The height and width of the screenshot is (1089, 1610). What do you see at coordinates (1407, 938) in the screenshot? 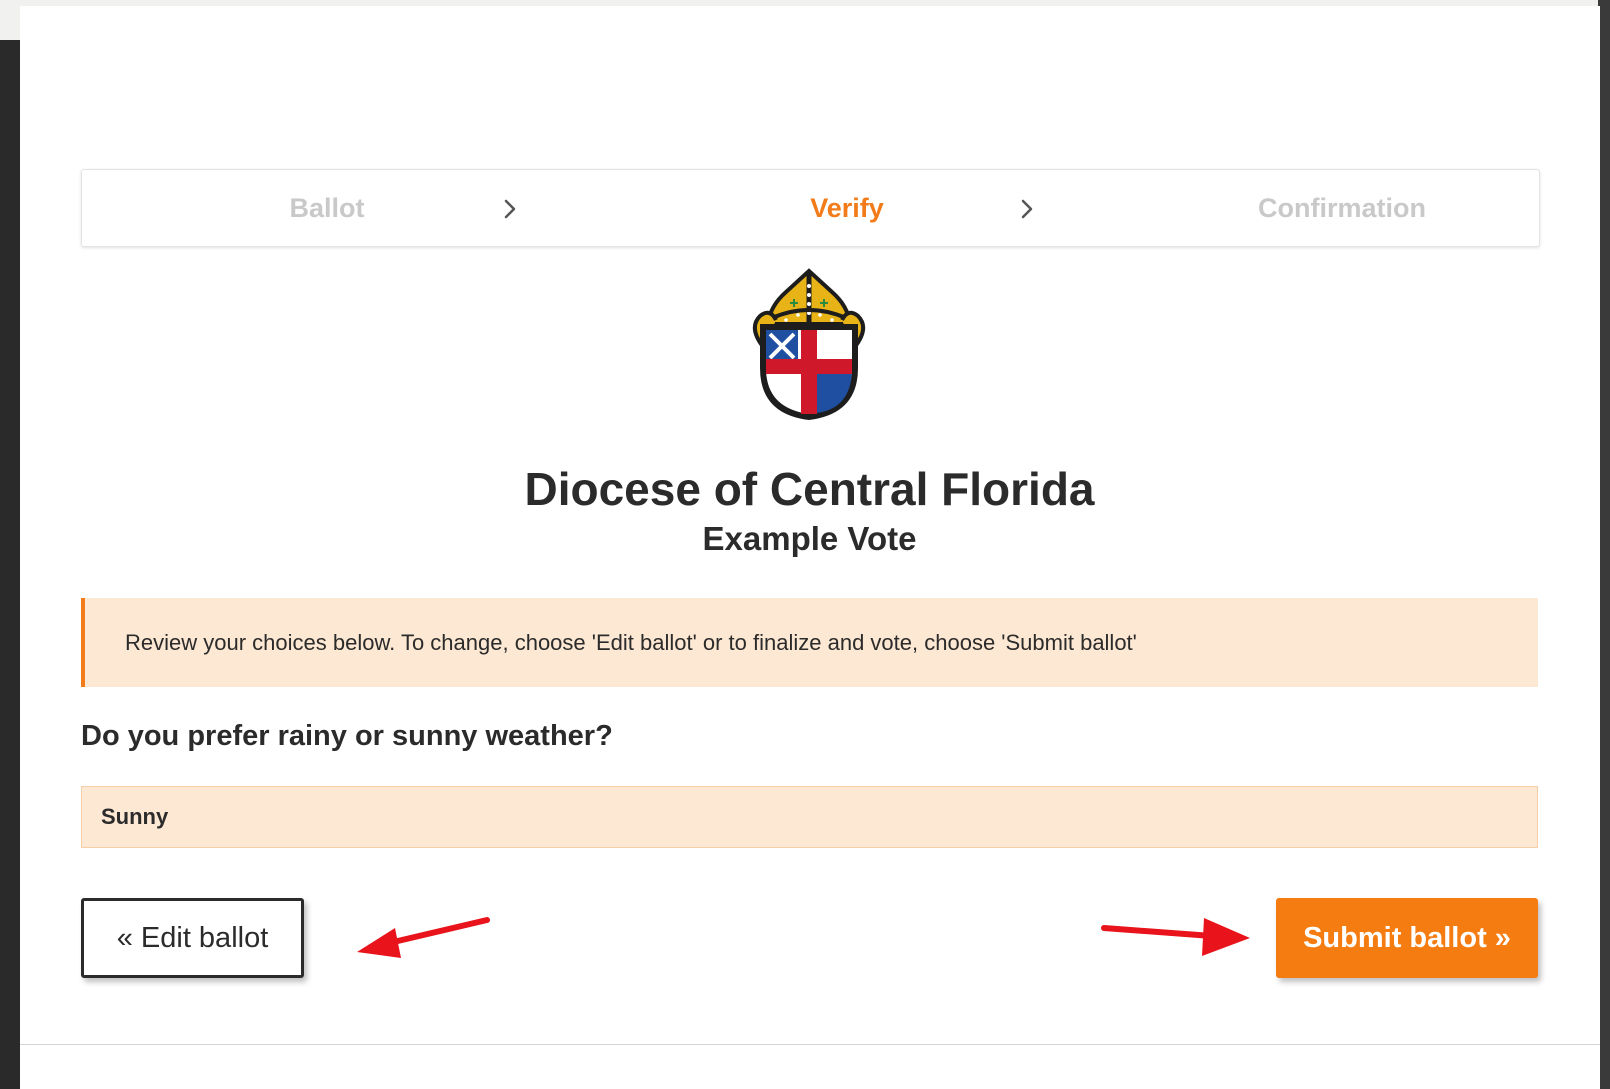
I see `submit-ballot-button: Submit ballot »` at bounding box center [1407, 938].